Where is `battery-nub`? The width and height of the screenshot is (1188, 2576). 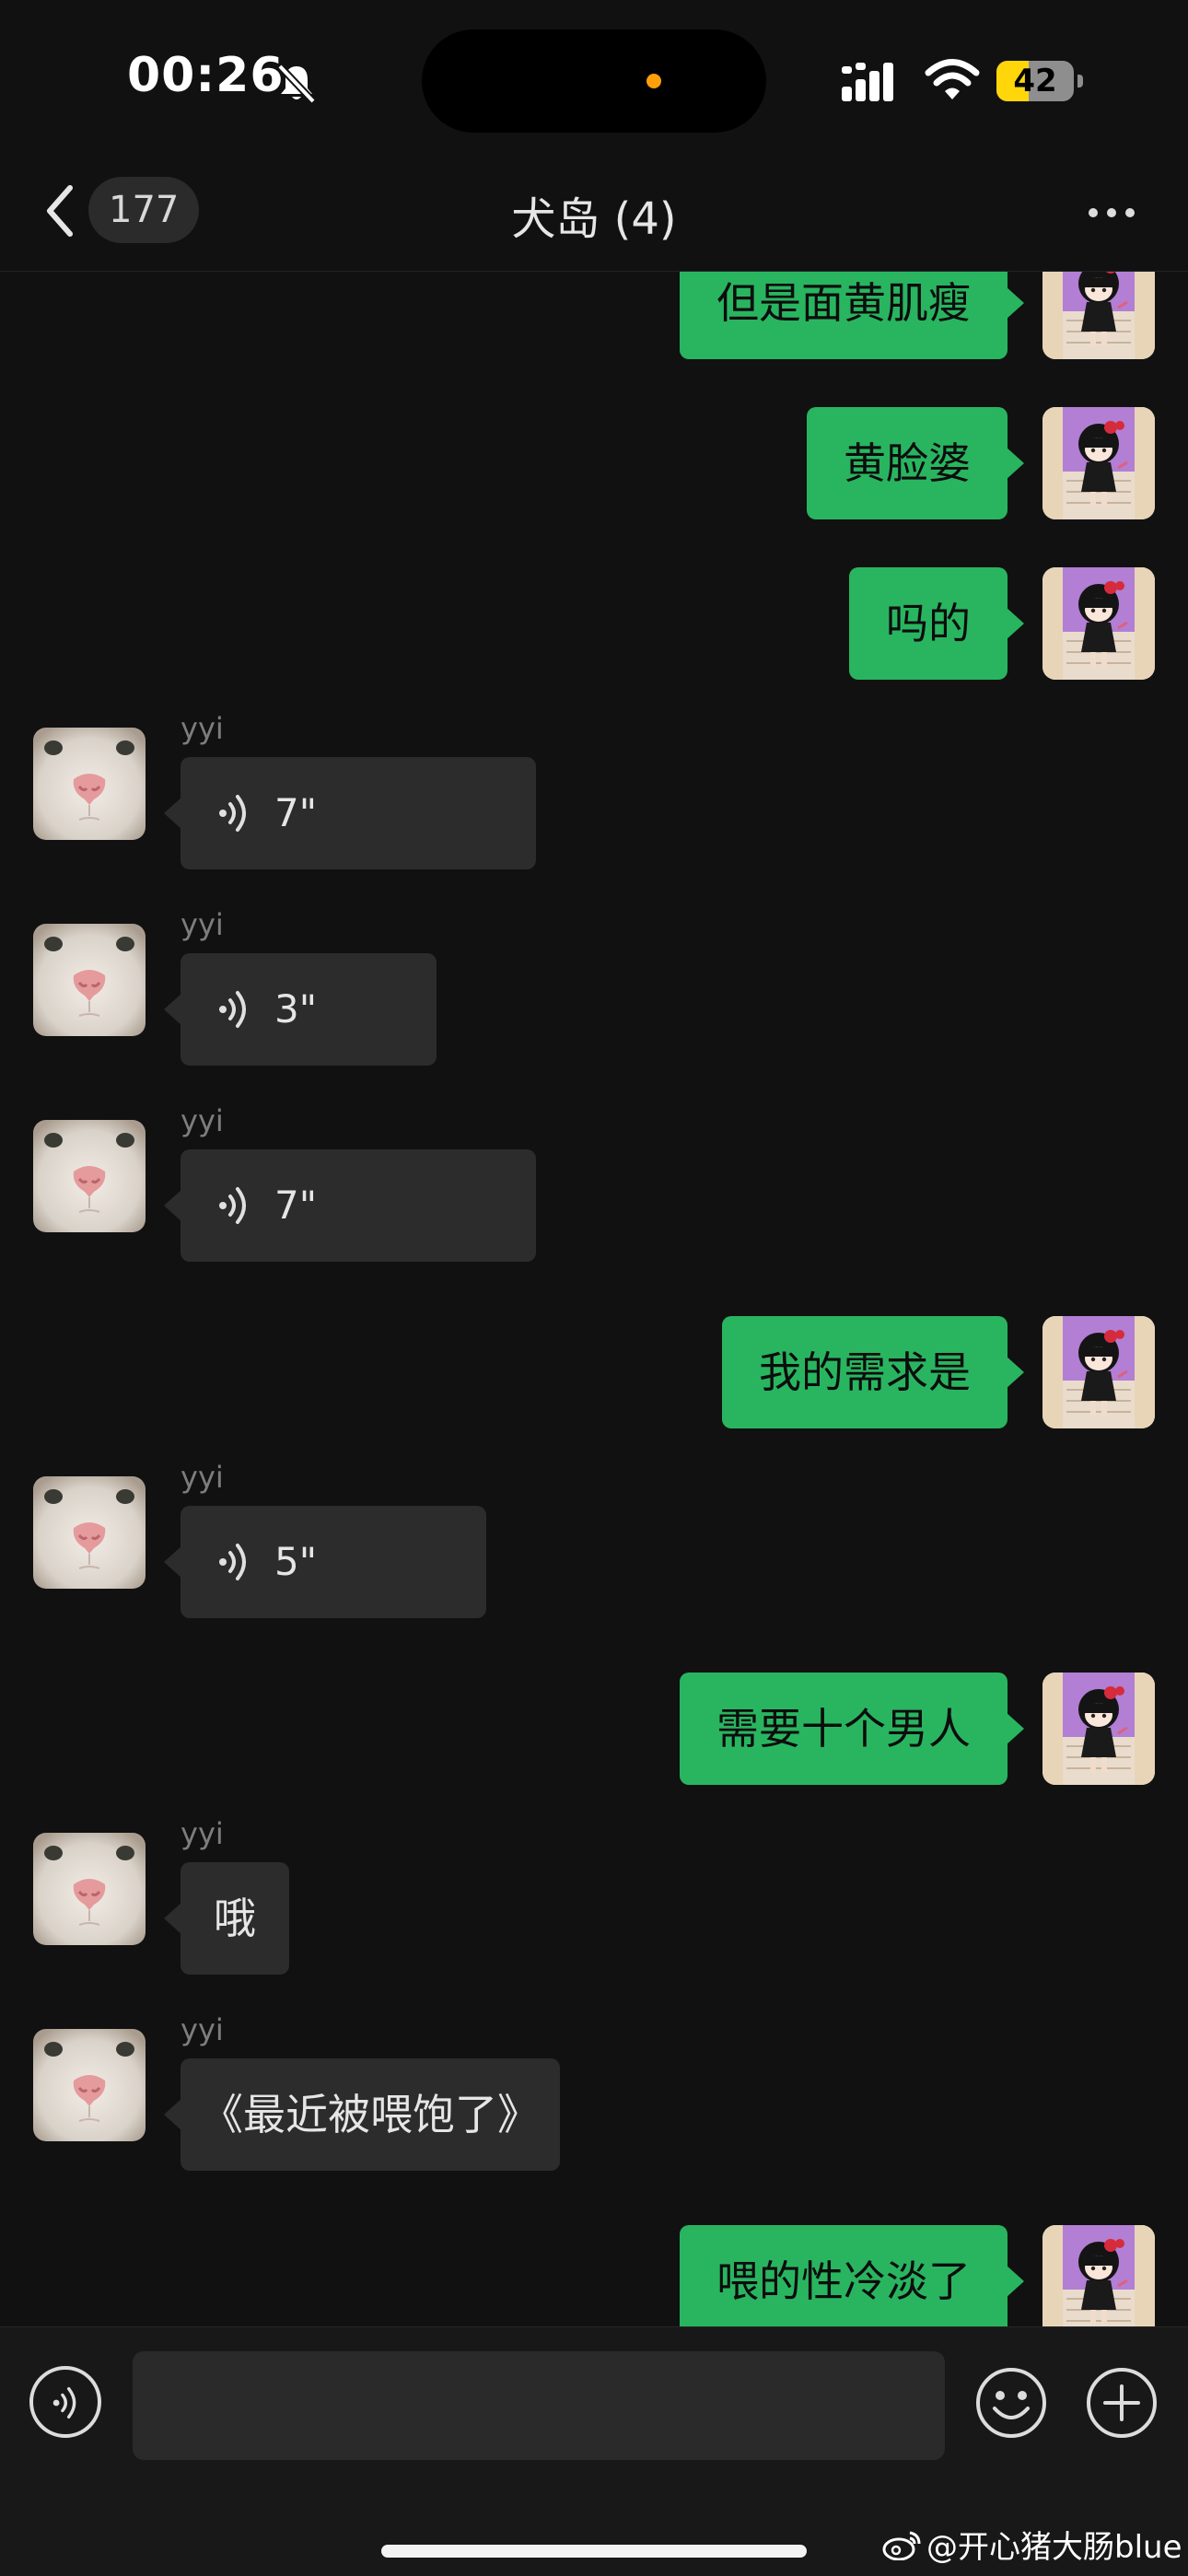 battery-nub is located at coordinates (1080, 81).